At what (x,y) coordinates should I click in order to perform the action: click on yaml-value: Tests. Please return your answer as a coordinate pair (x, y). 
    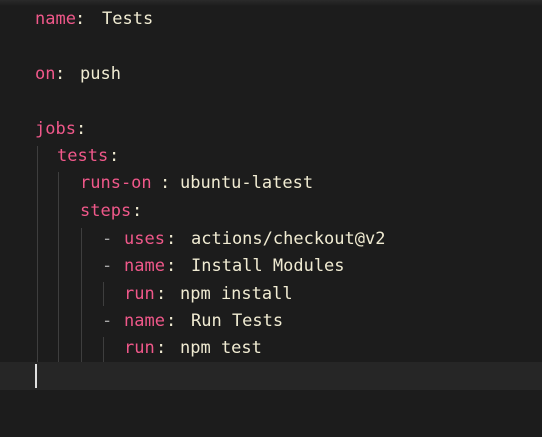
    Looking at the image, I should click on (128, 19).